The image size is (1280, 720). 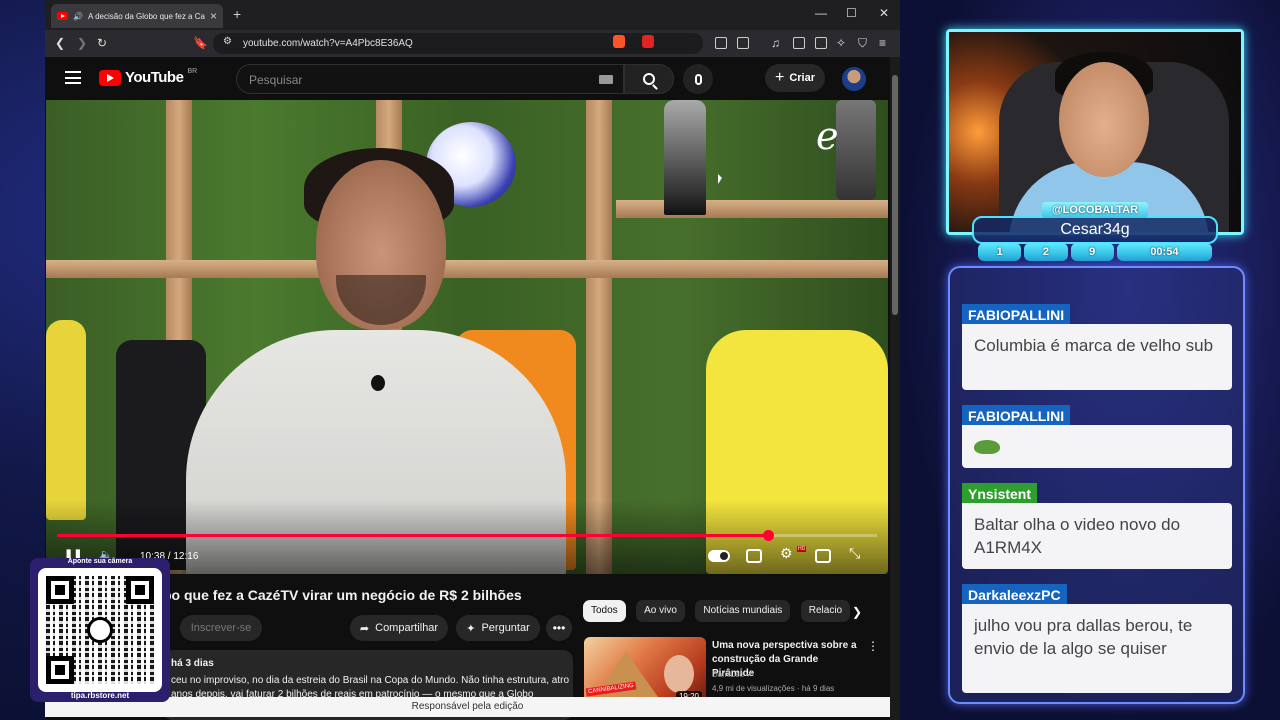 I want to click on chat-message: Baltar olha o video novo do A1RM4X, so click(x=1097, y=536).